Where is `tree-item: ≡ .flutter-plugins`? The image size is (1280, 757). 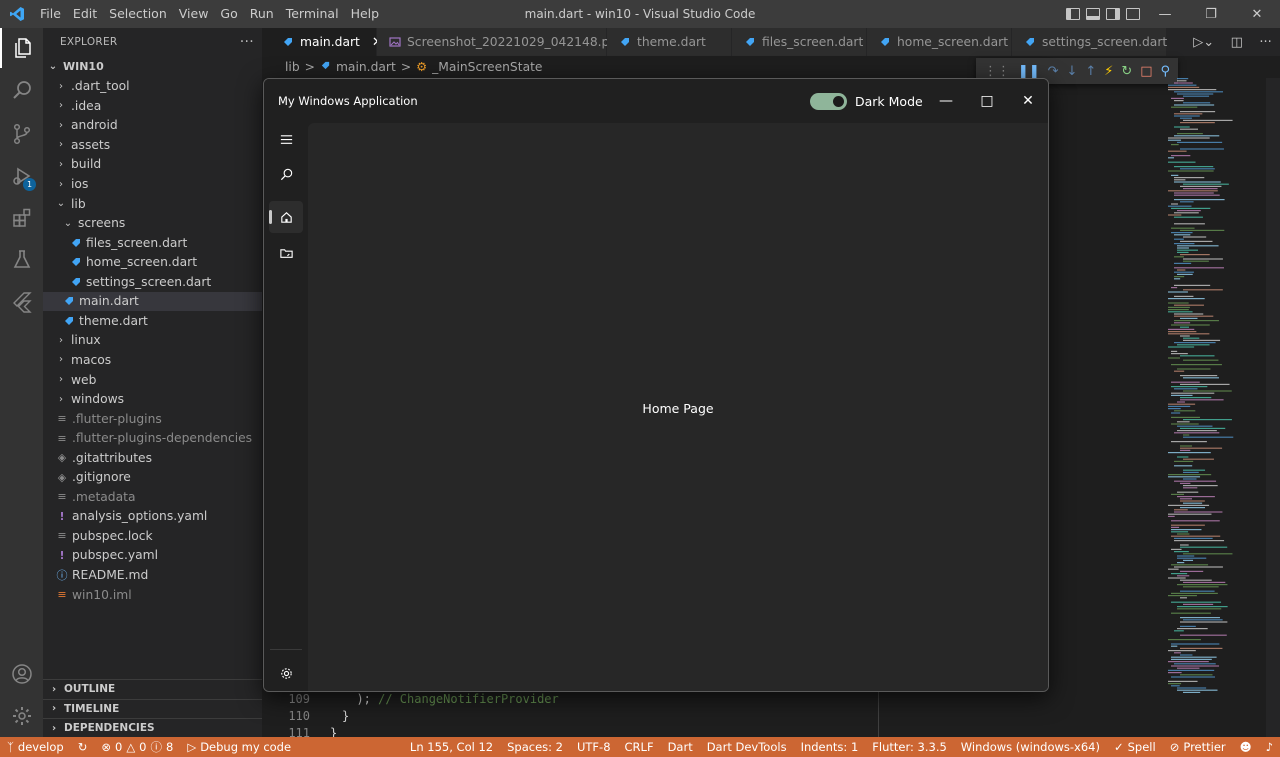 tree-item: ≡ .flutter-plugins is located at coordinates (152, 419).